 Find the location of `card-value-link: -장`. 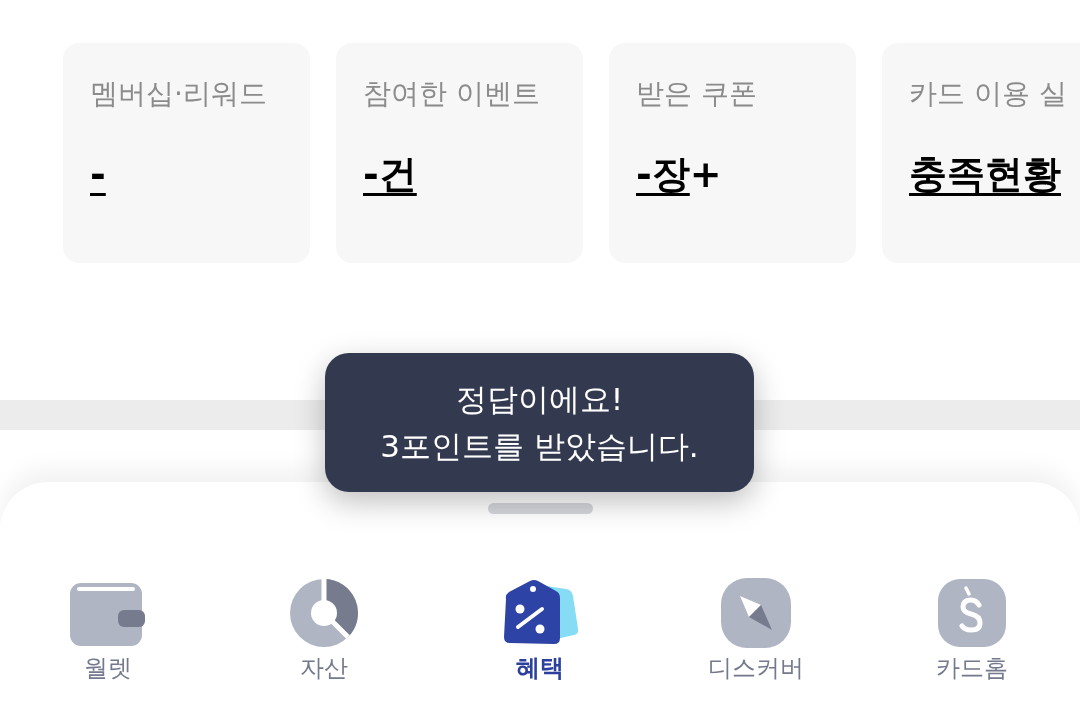

card-value-link: -장 is located at coordinates (663, 174).